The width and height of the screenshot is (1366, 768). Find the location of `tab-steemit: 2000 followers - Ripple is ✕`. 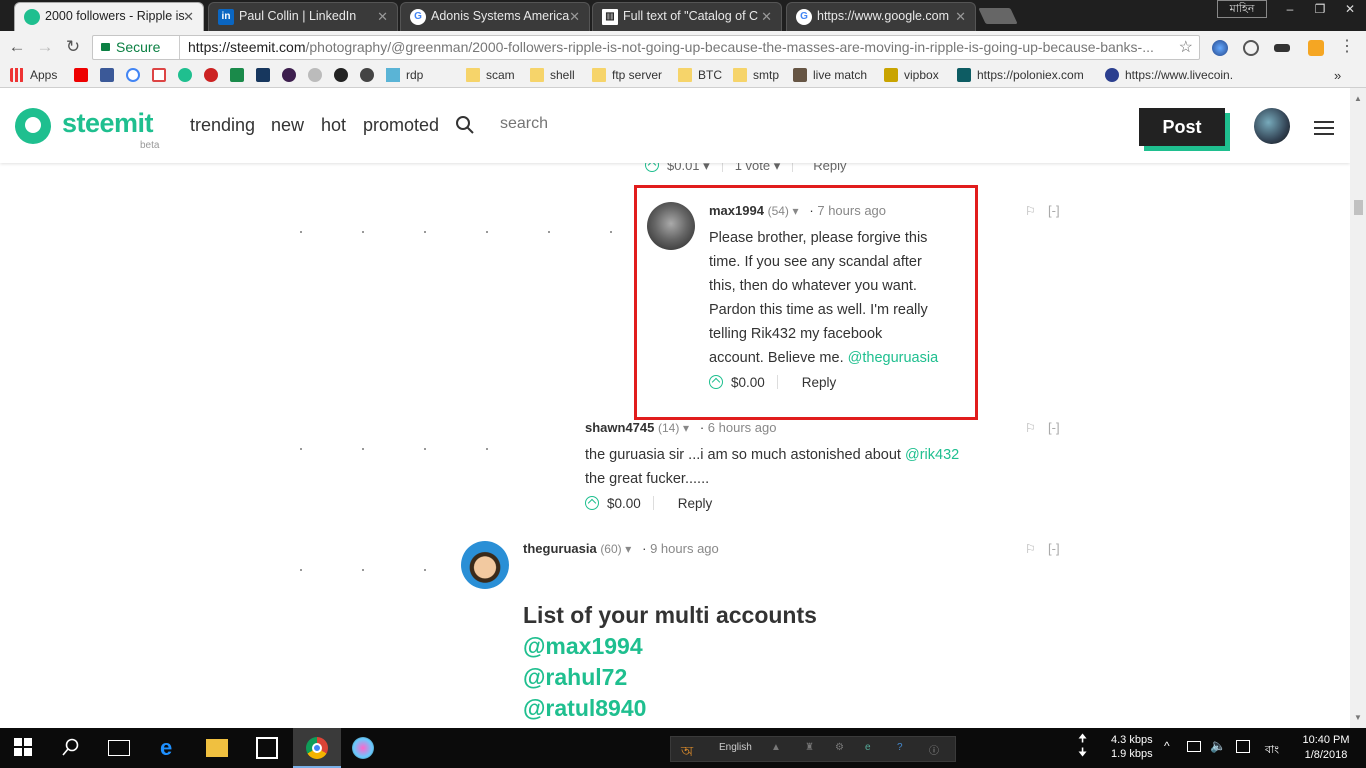

tab-steemit: 2000 followers - Ripple is ✕ is located at coordinates (109, 16).